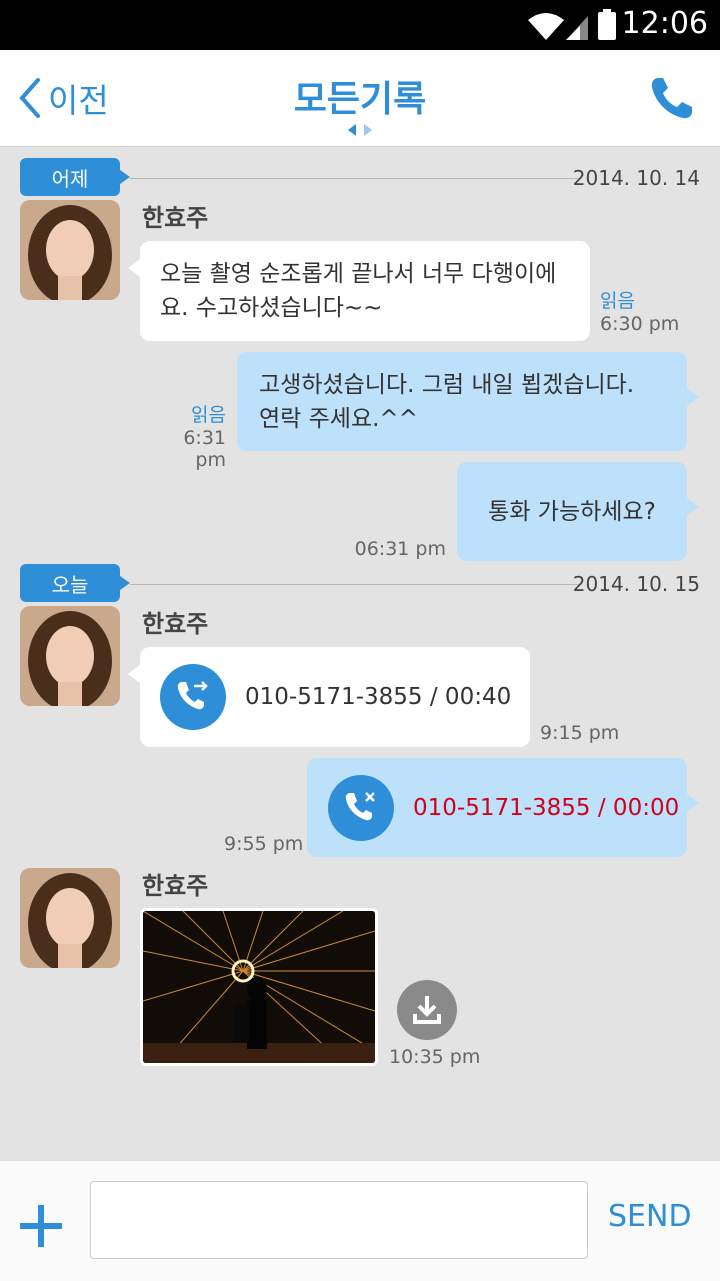  I want to click on message-meta: 읽음 6:31 pm, so click(189, 435).